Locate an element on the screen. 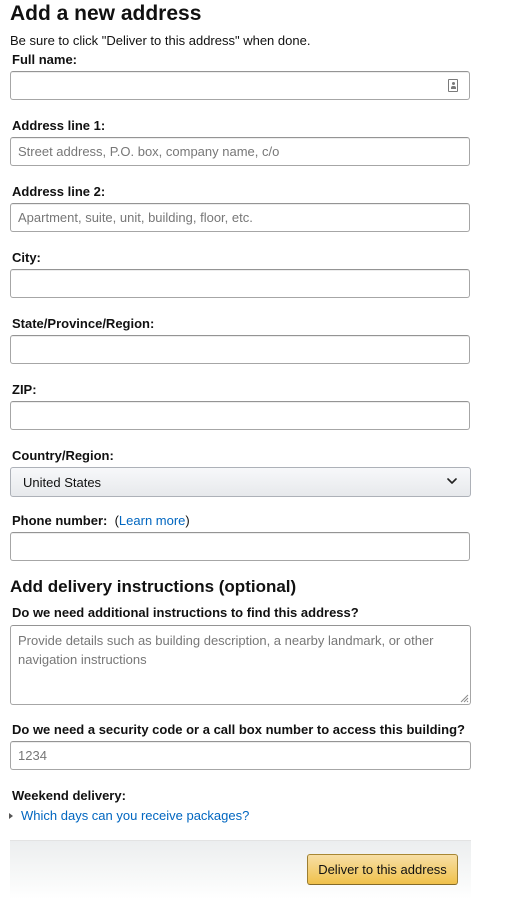 This screenshot has width=510, height=899. weekend-delivery-disclosure: Which days can you receive packages? is located at coordinates (129, 816).